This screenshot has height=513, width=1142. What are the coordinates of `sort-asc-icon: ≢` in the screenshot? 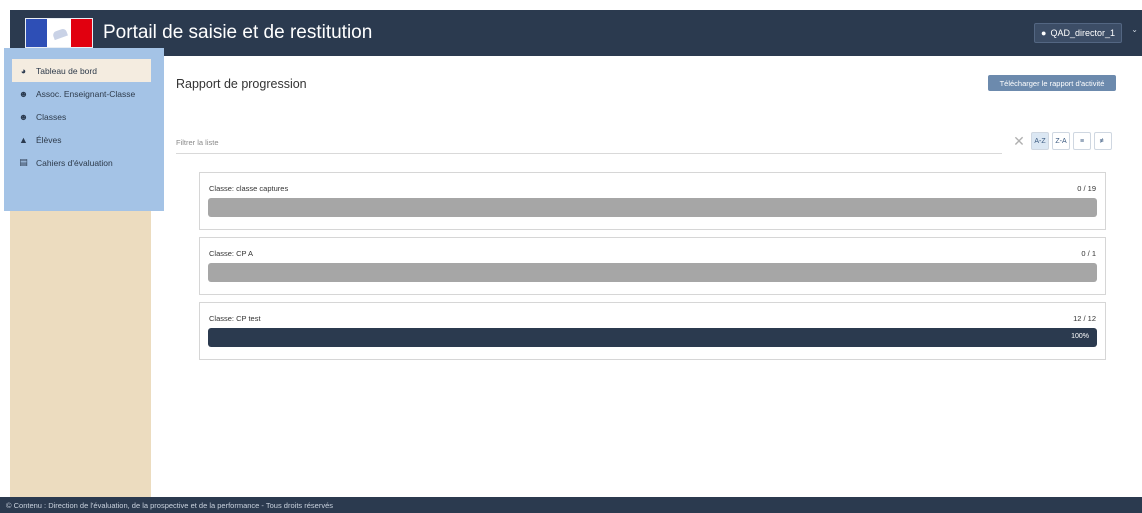 It's located at (1103, 141).